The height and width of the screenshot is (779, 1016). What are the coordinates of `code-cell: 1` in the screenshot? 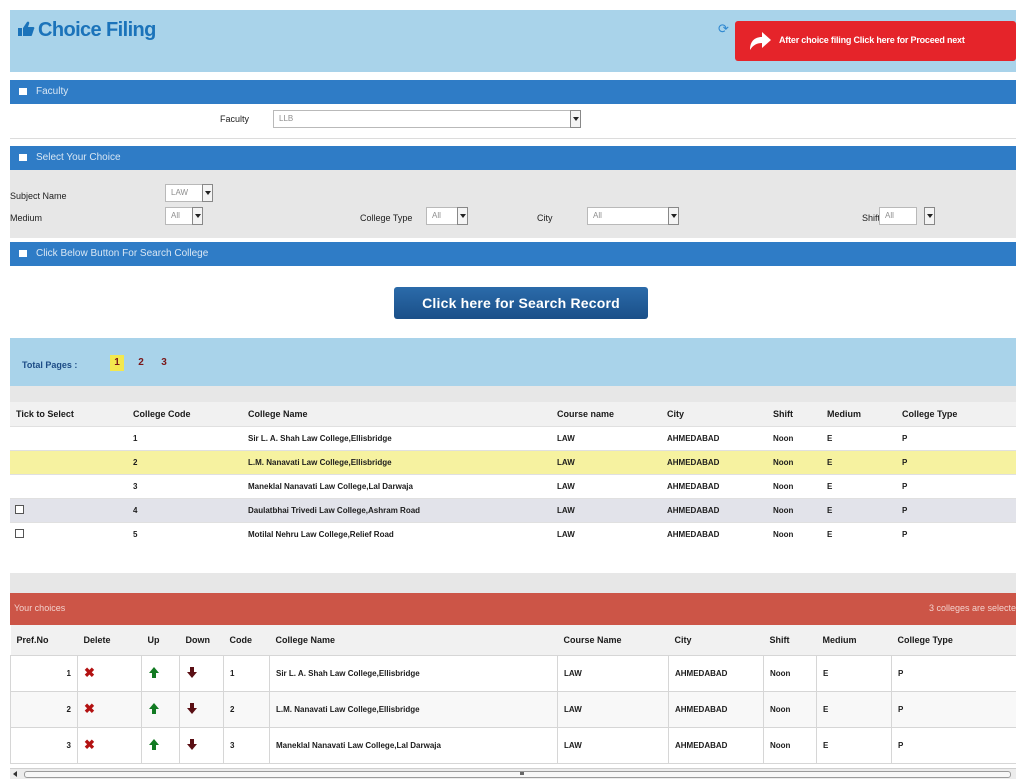 It's located at (247, 674).